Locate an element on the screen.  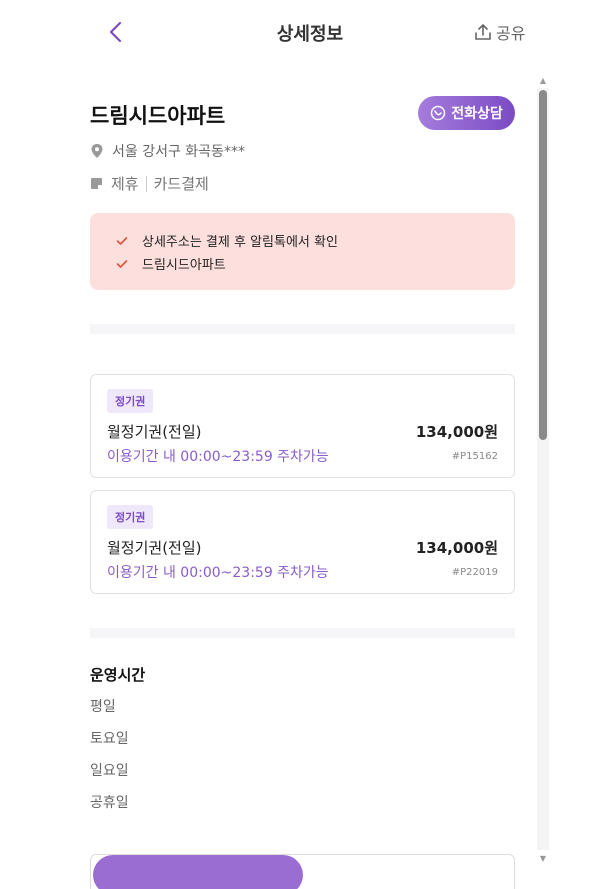
notice-text: 상세주소는 결제 후 알림톡에서 확인 is located at coordinates (240, 242).